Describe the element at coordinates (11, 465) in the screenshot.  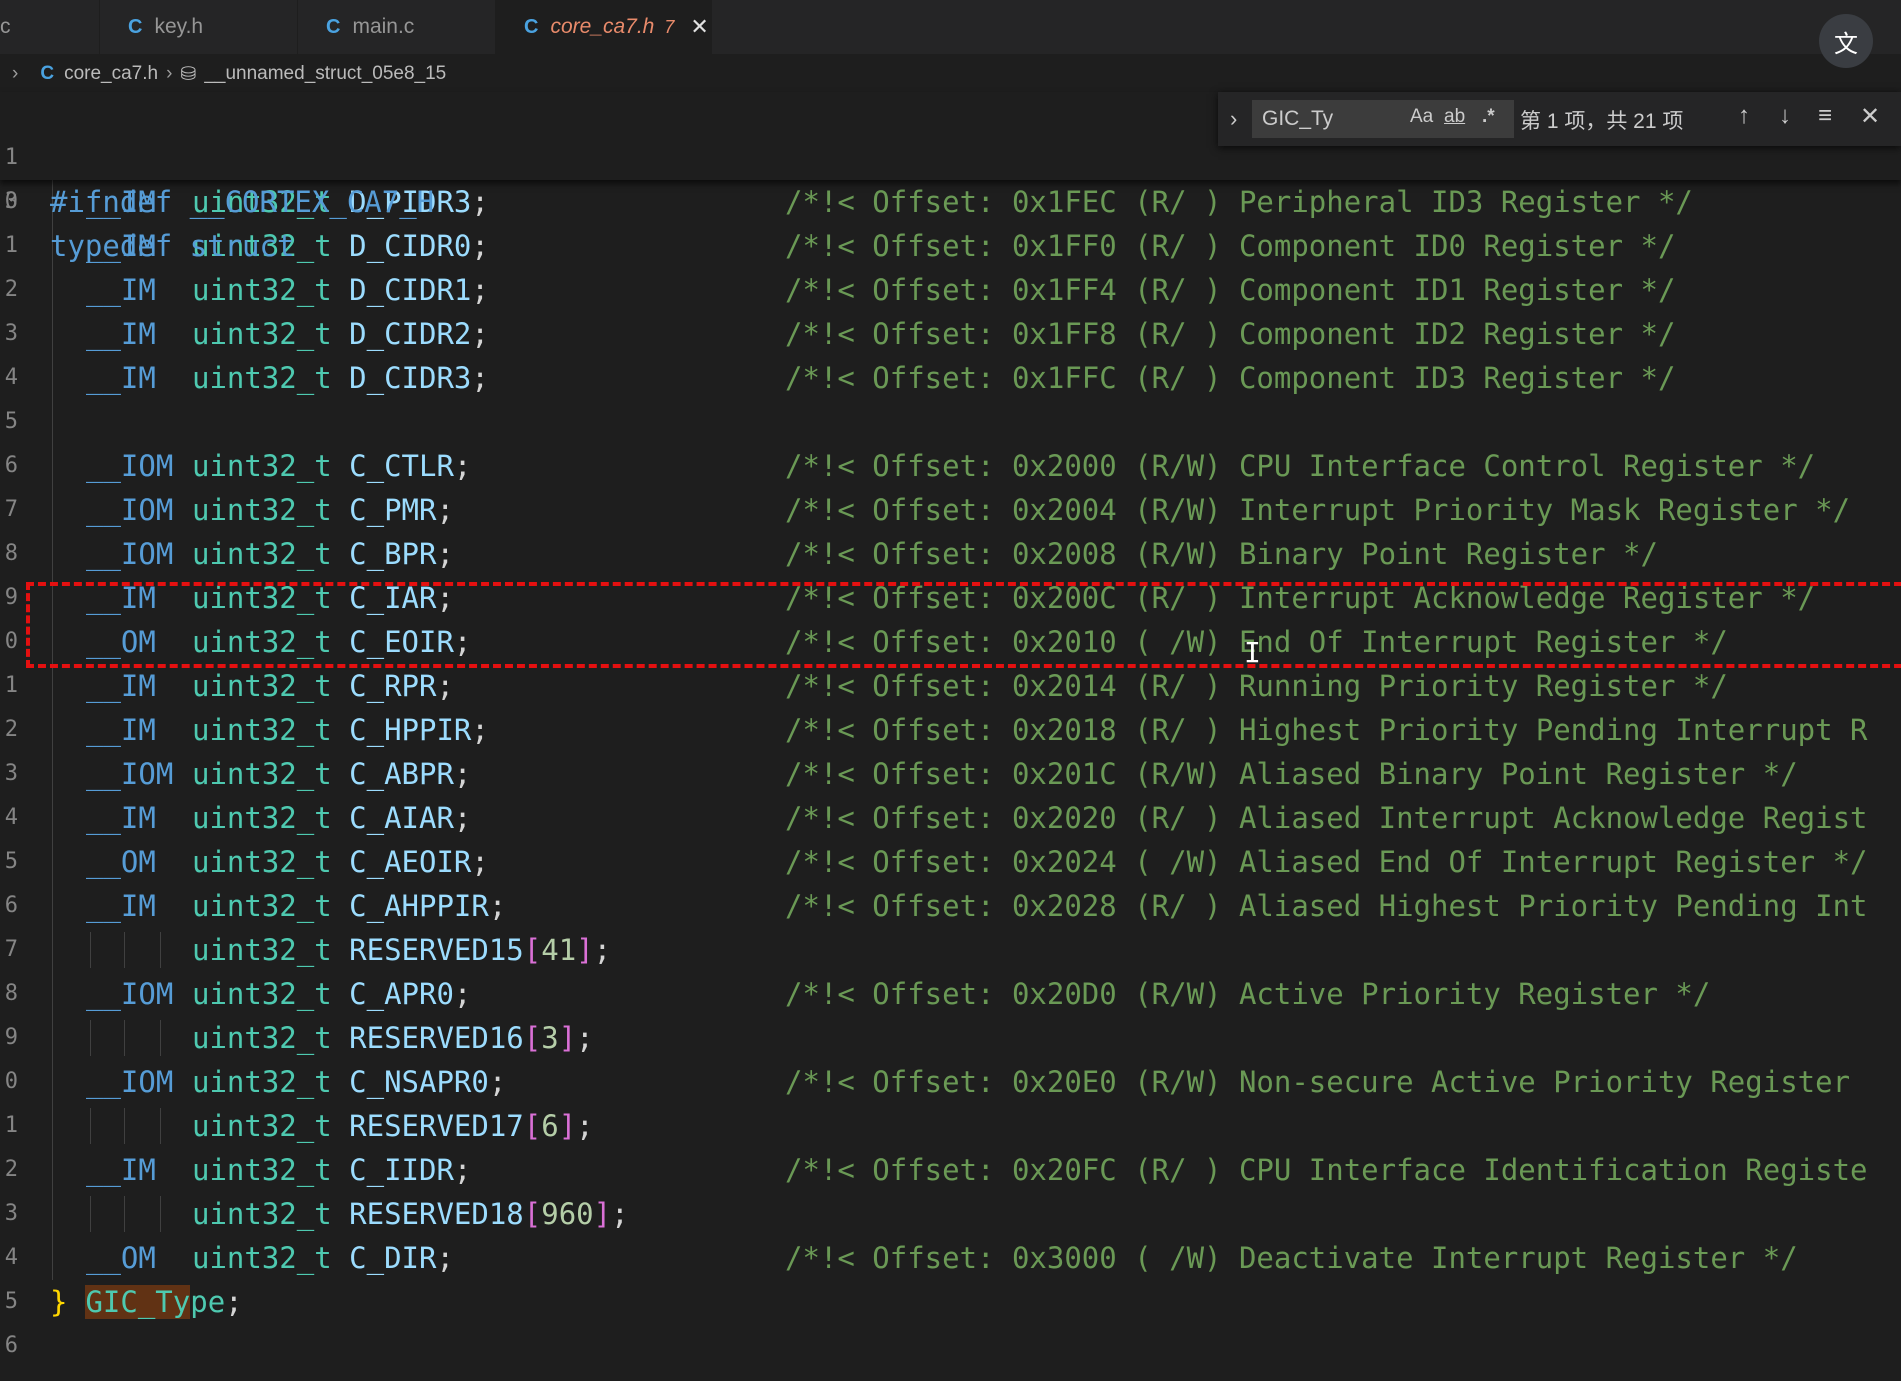
I see `line-number: 6` at that location.